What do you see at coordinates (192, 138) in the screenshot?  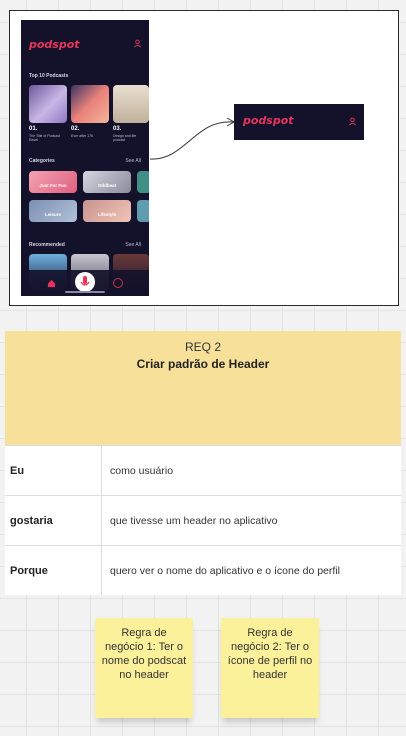 I see `connector-arrow` at bounding box center [192, 138].